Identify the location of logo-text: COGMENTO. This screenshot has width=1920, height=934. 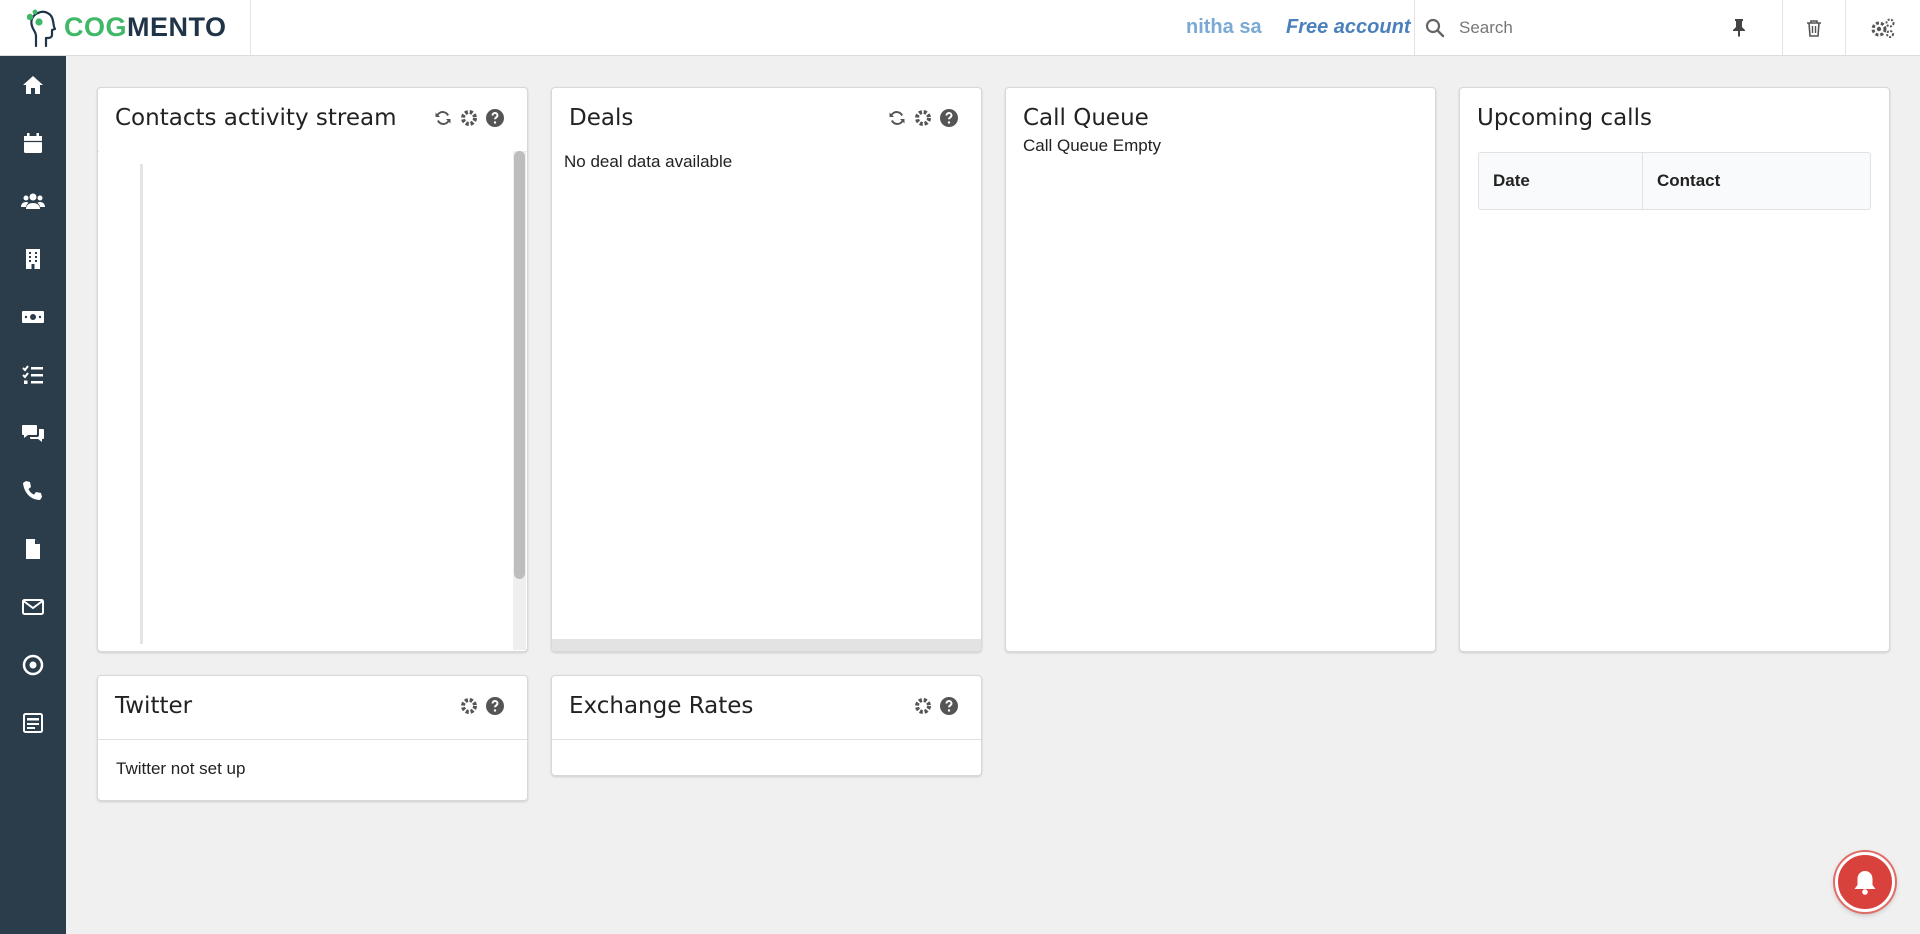
(145, 27).